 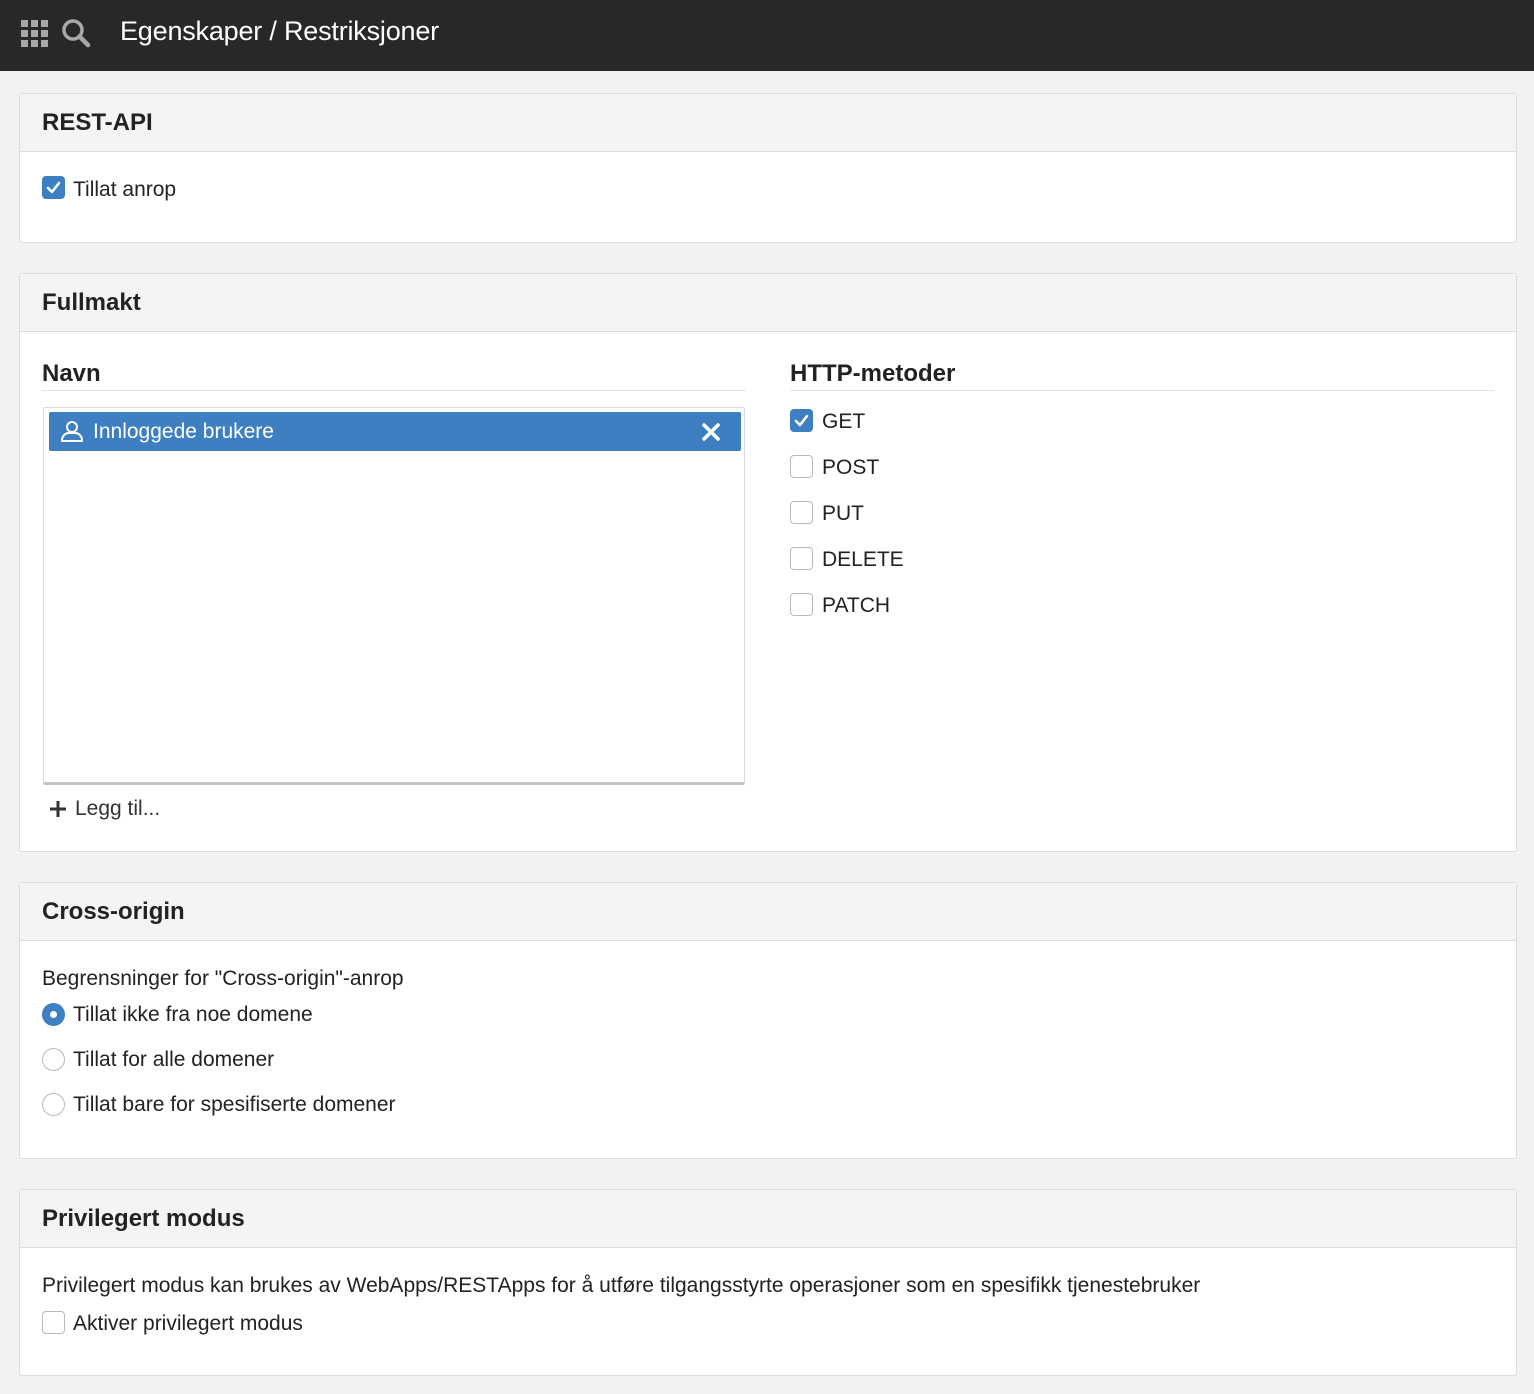 I want to click on method-delete-checkbox, so click(x=801, y=558).